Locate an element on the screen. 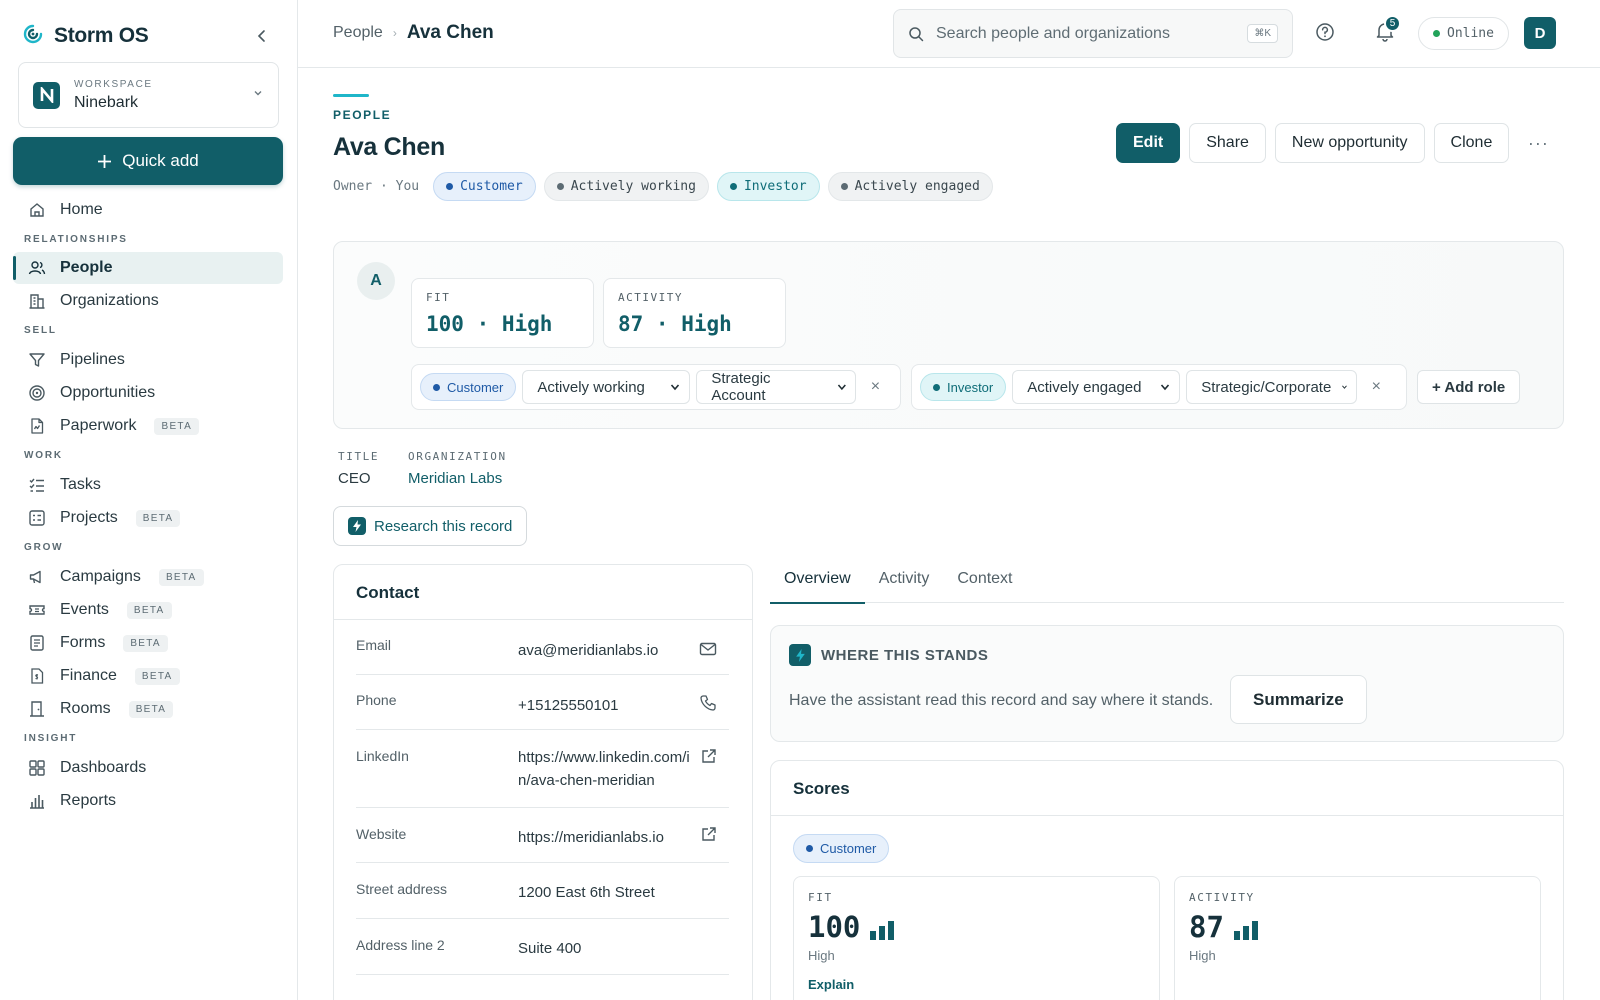 The image size is (1600, 1000). owner-label: Owner · You is located at coordinates (376, 186).